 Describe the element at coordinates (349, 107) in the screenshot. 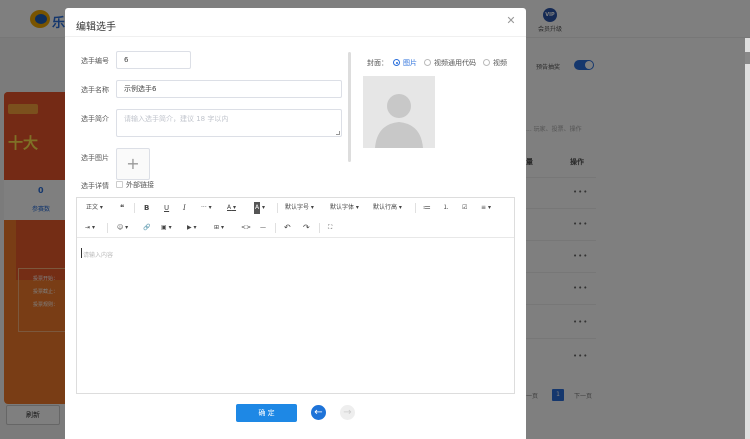

I see `form-scrollbar` at that location.